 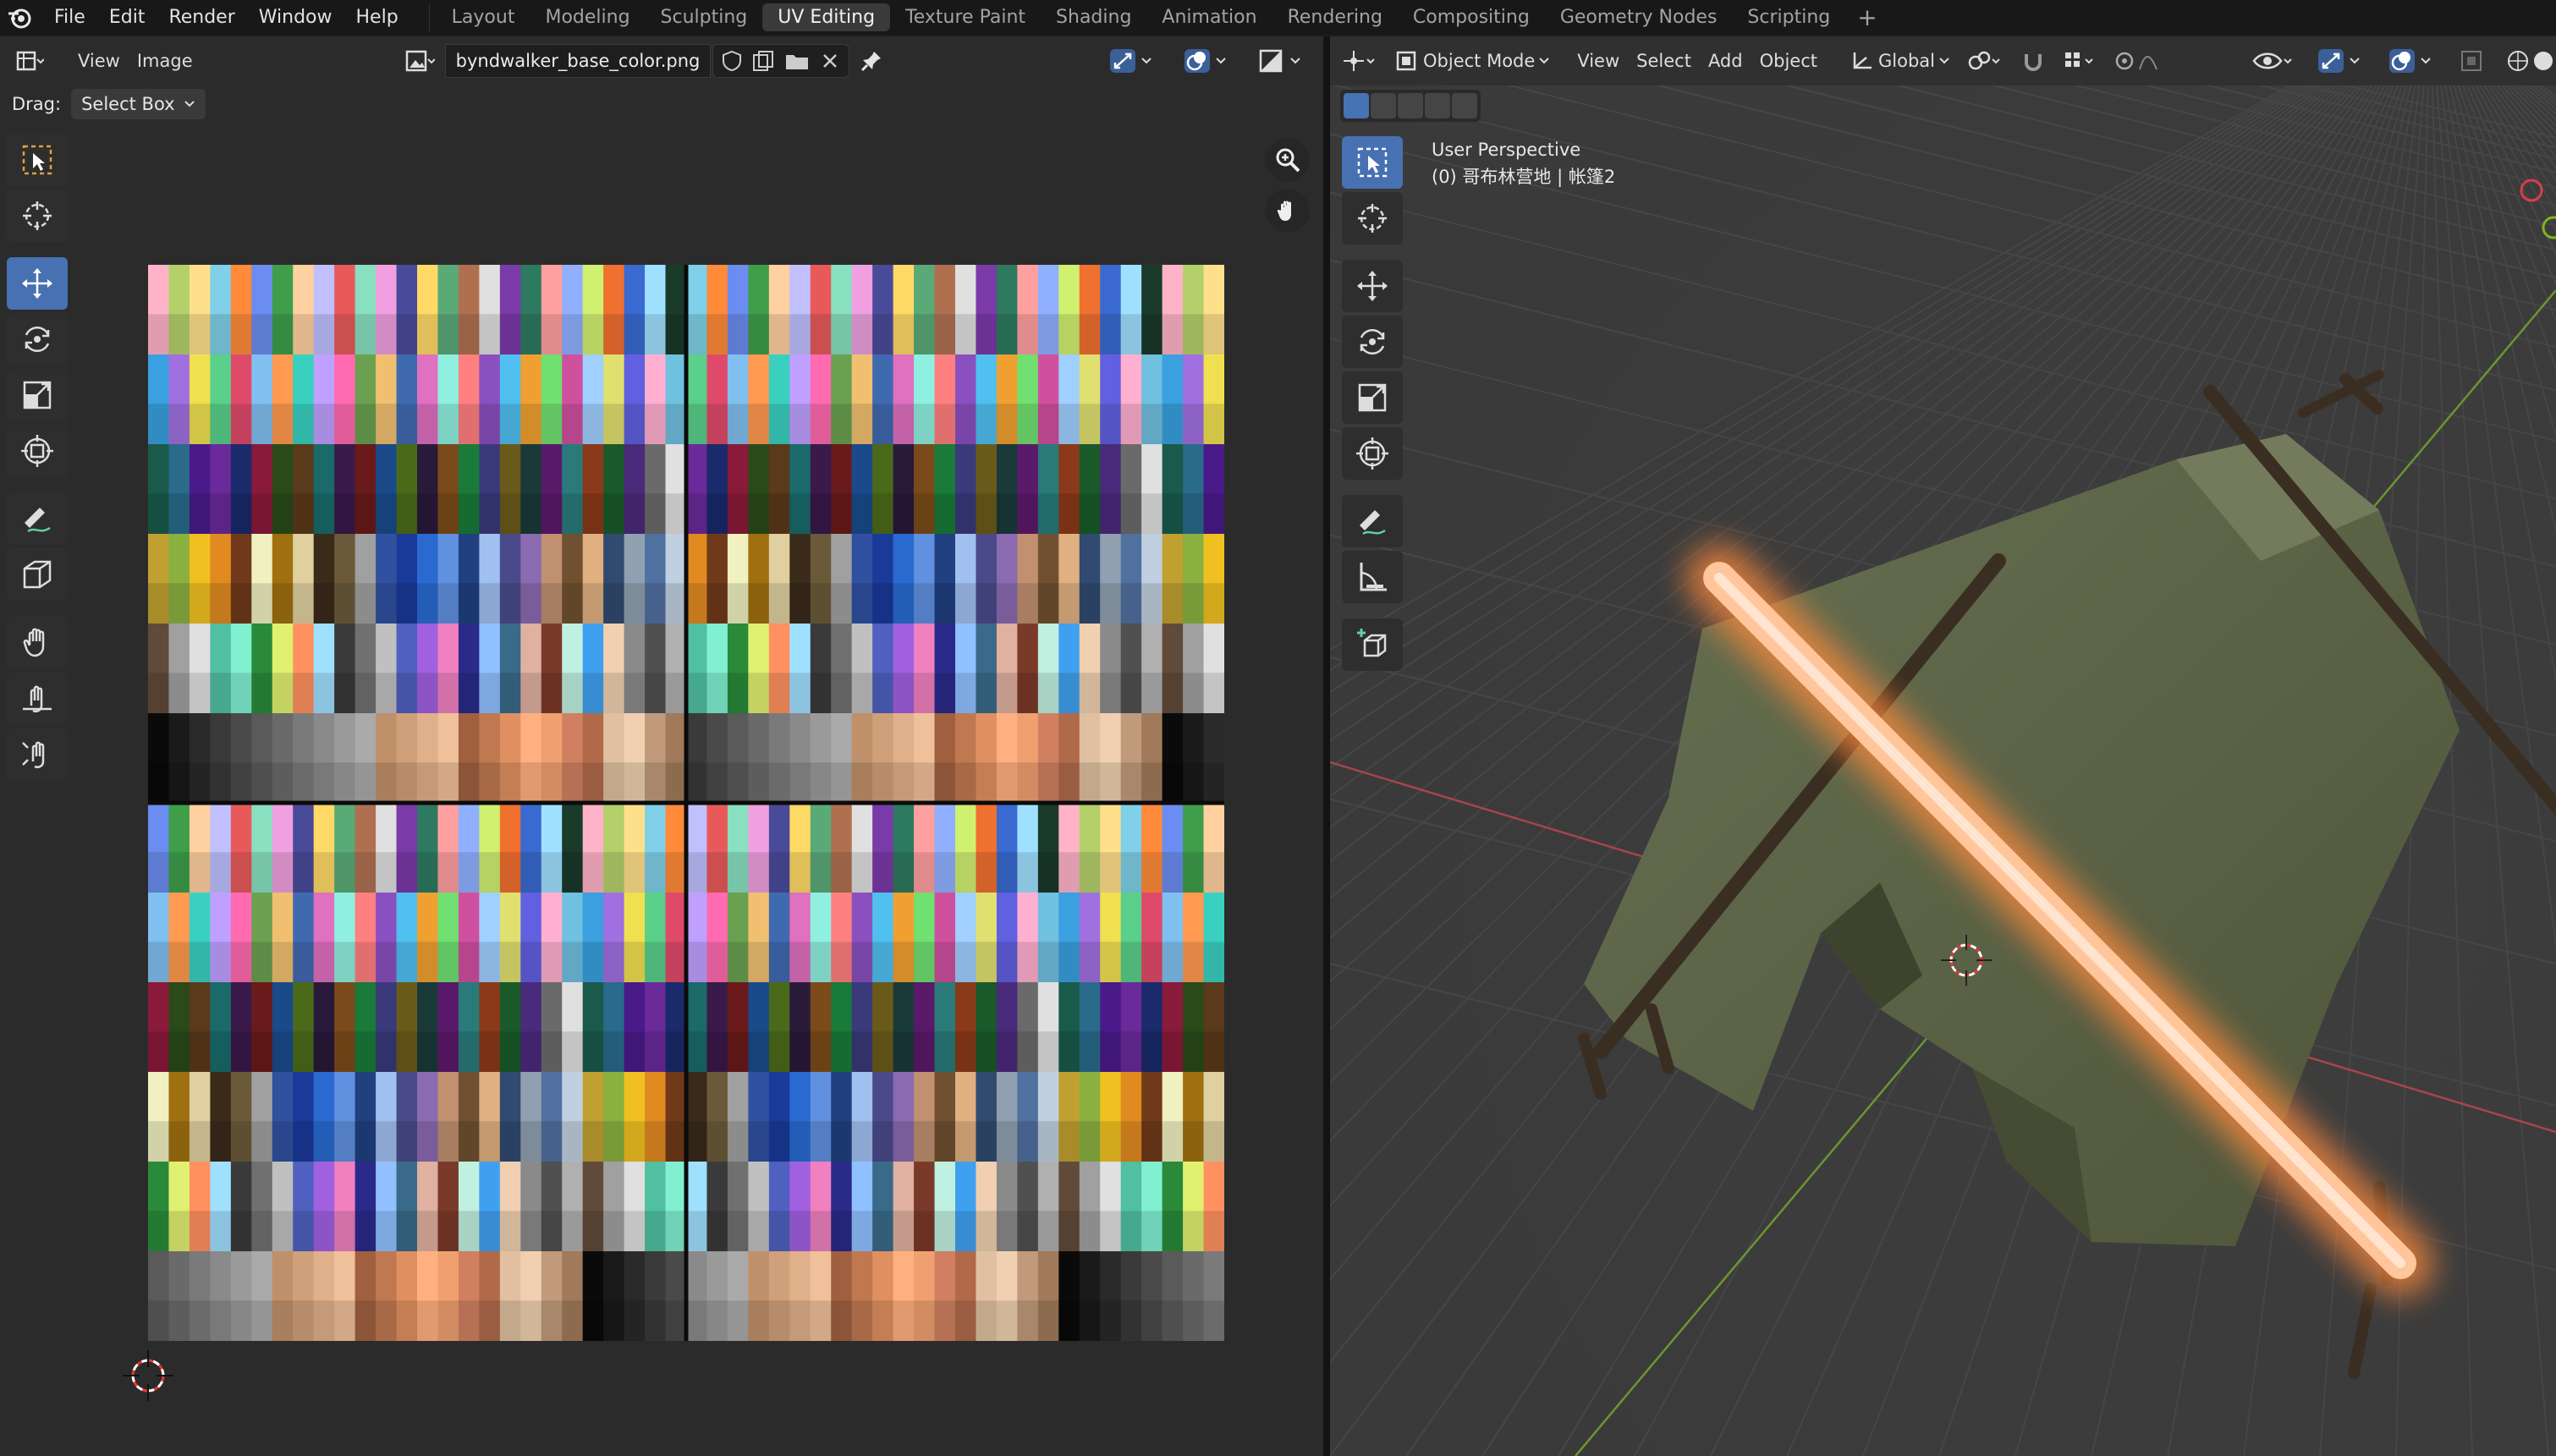 What do you see at coordinates (37, 754) in the screenshot?
I see `tool-pinch` at bounding box center [37, 754].